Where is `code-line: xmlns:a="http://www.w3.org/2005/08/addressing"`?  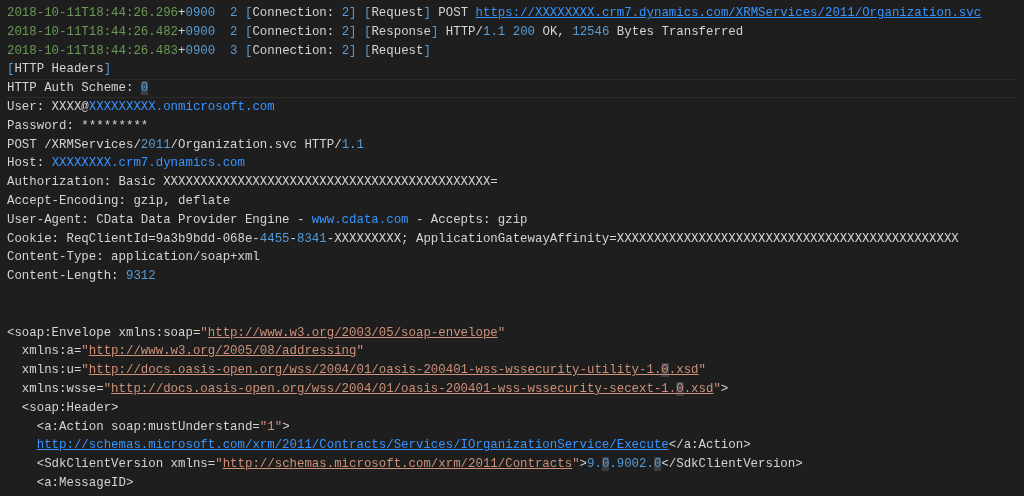 code-line: xmlns:a="http://www.w3.org/2005/08/addressing" is located at coordinates (192, 352).